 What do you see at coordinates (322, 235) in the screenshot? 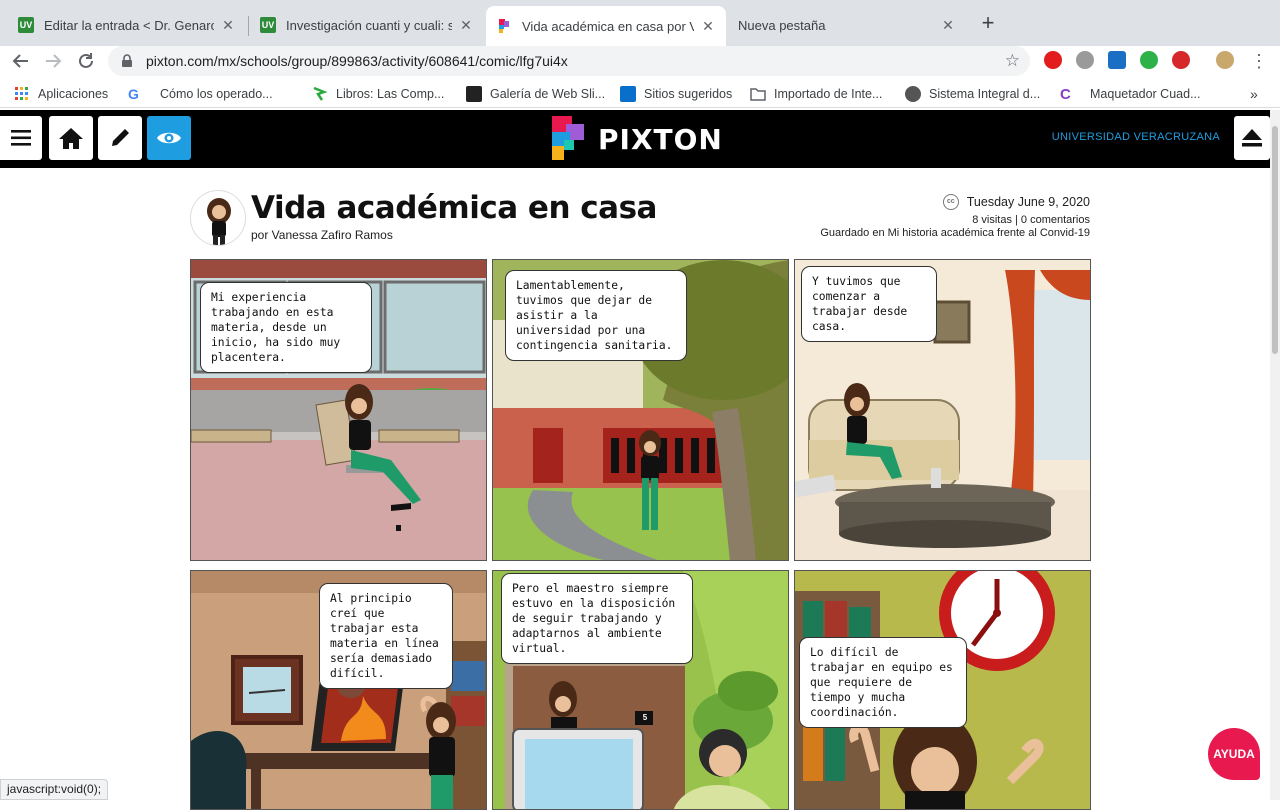
I see `comic-author: por Vanessa Zafiro Ramos` at bounding box center [322, 235].